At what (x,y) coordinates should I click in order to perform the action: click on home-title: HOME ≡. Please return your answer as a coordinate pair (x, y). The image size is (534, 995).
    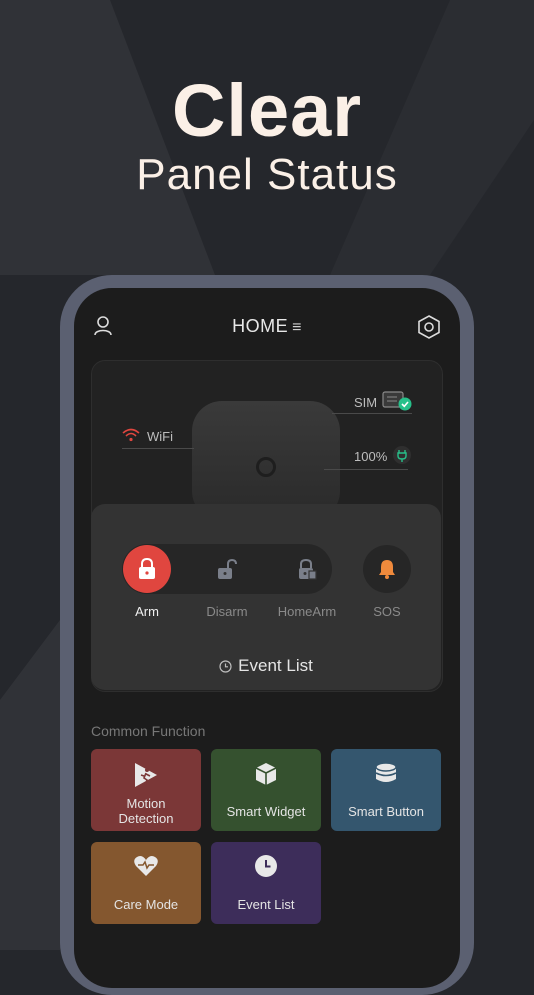
    Looking at the image, I should click on (267, 326).